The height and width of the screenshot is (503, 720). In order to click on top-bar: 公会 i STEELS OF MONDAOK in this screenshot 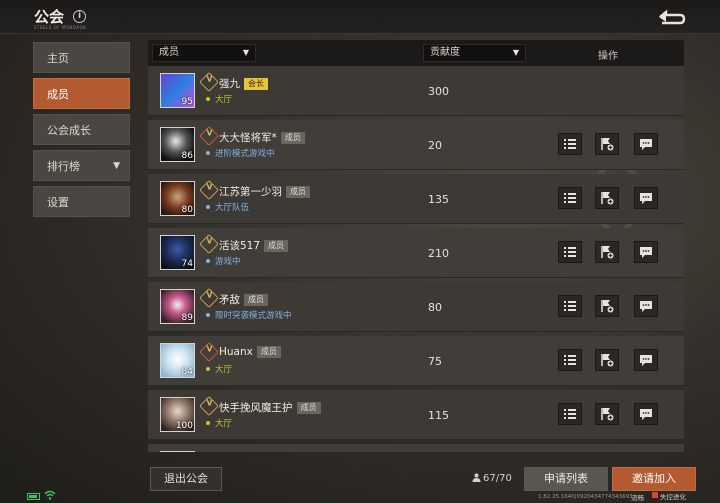, I will do `click(360, 17)`.